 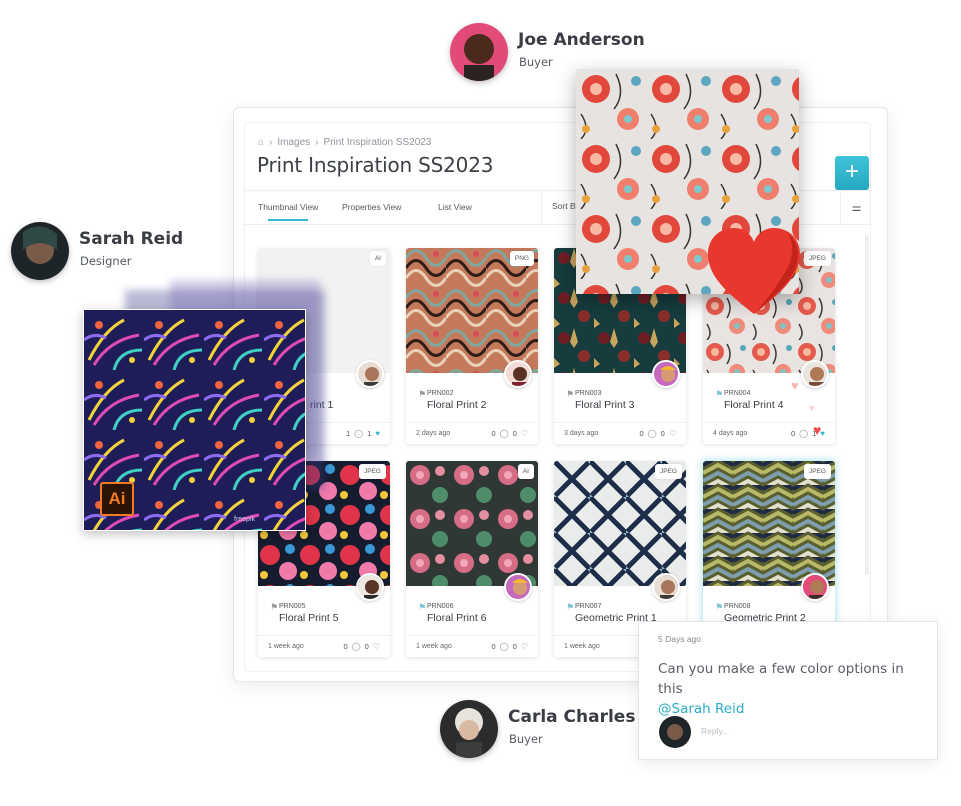 I want to click on tile-footer: 3 days ago 0 ◯ 0 ♡, so click(x=620, y=433).